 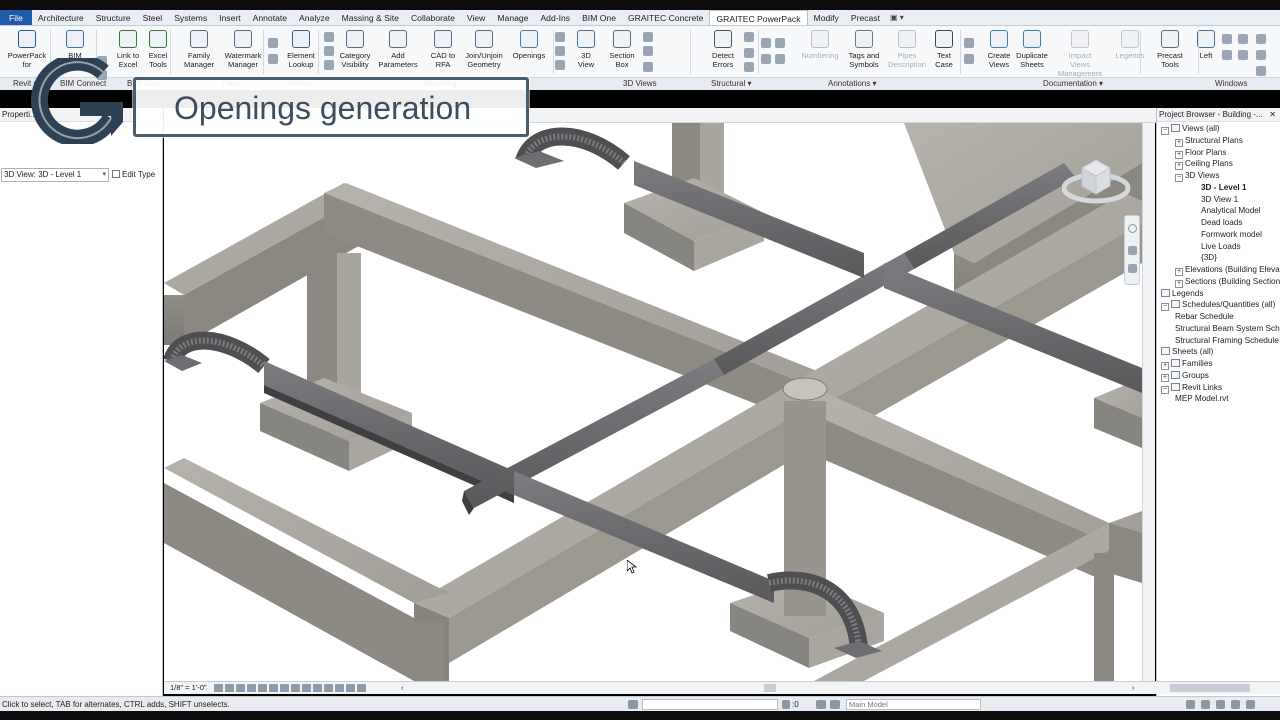 I want to click on tab-annotate: Annotate, so click(x=270, y=17).